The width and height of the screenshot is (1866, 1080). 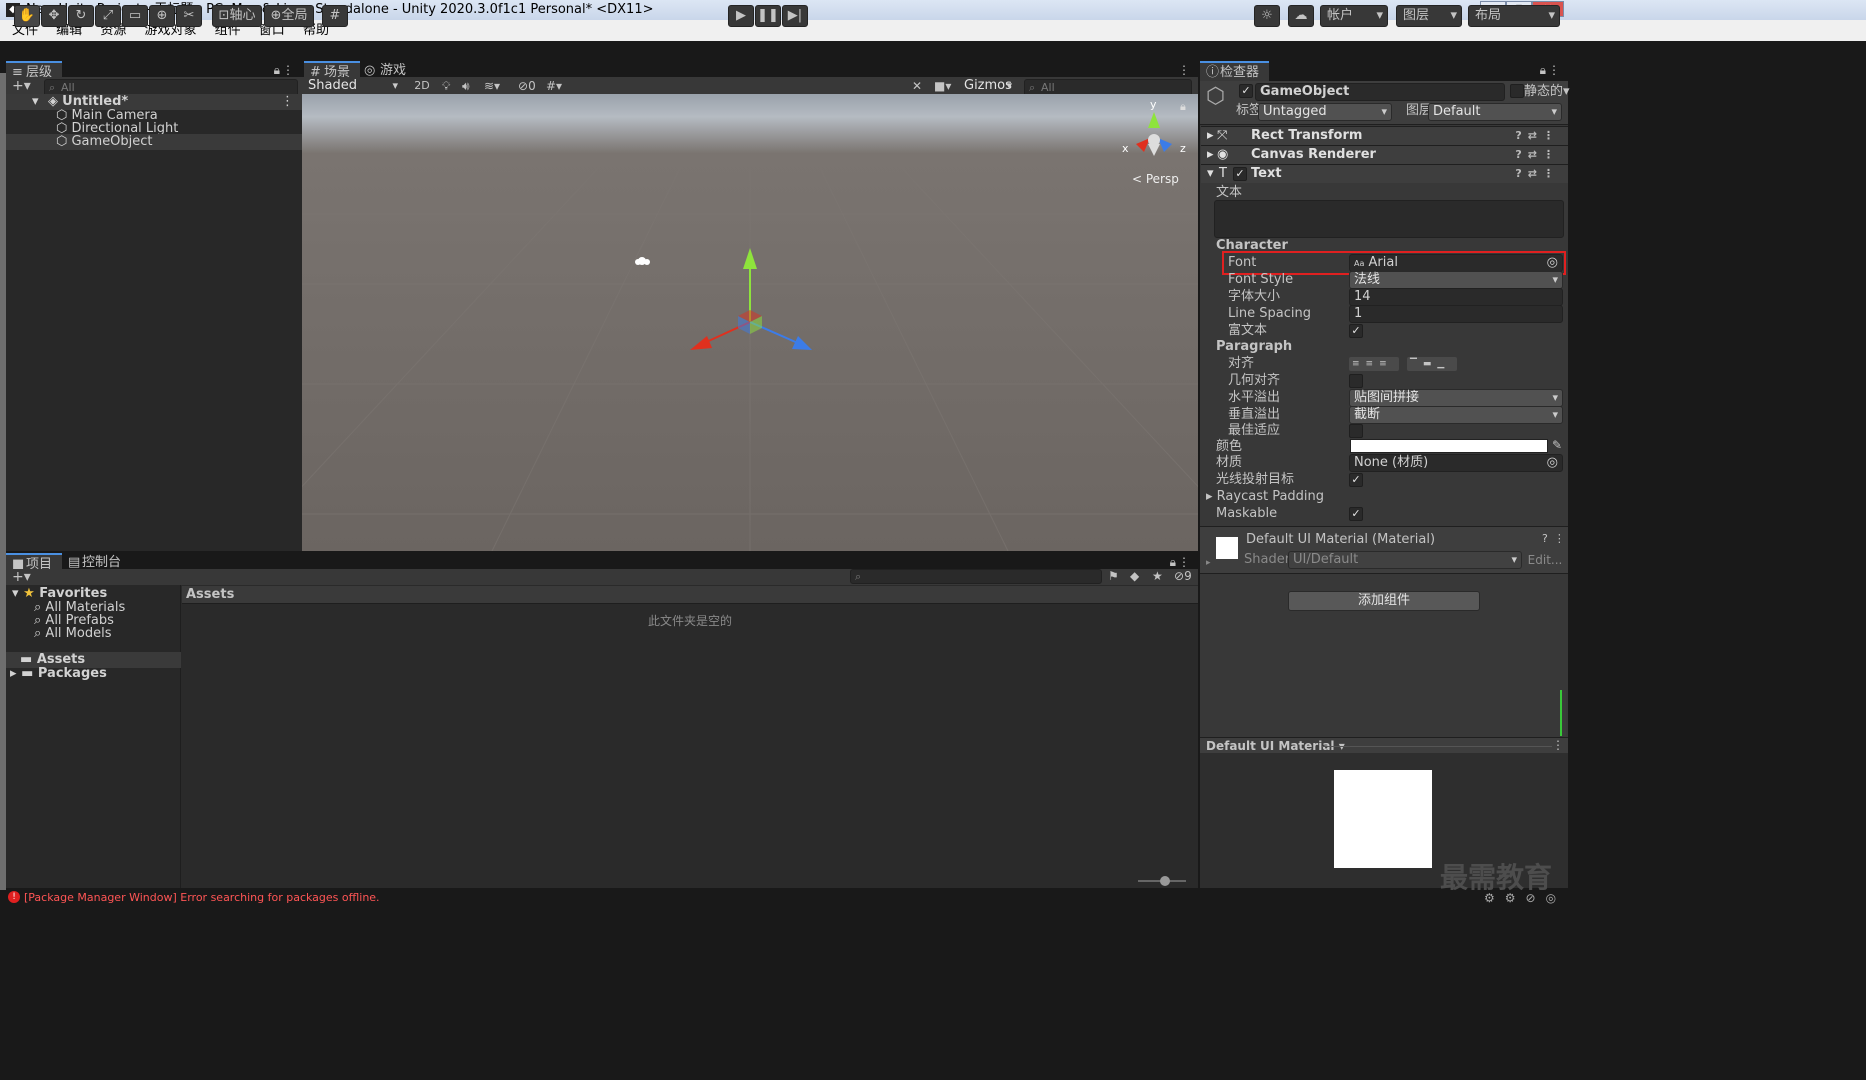 I want to click on shader-dropdown: UI/Default, so click(x=1405, y=560).